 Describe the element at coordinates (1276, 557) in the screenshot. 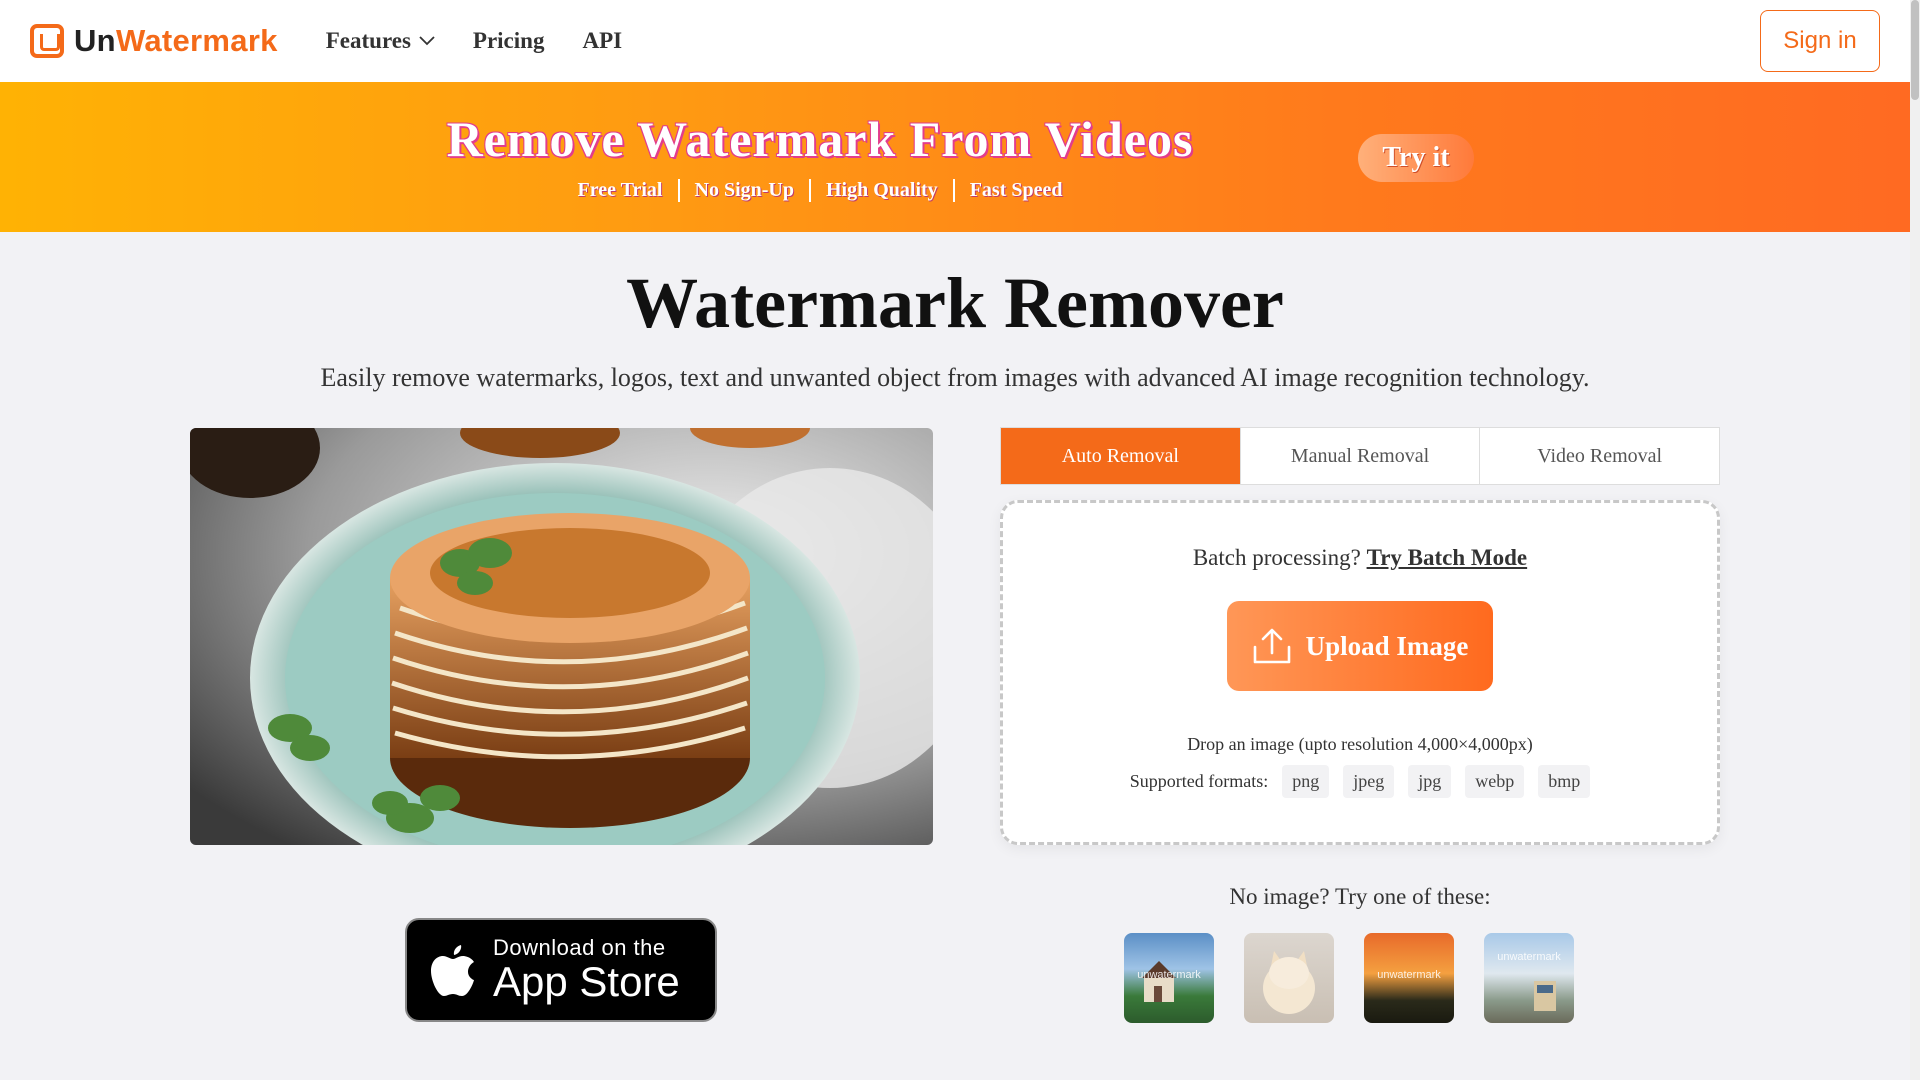

I see `batch-prompt-text: Batch processing?` at that location.